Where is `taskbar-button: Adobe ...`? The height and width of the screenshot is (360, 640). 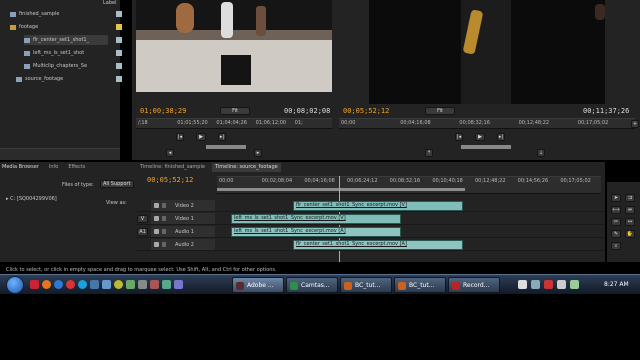 taskbar-button: Adobe ... is located at coordinates (258, 285).